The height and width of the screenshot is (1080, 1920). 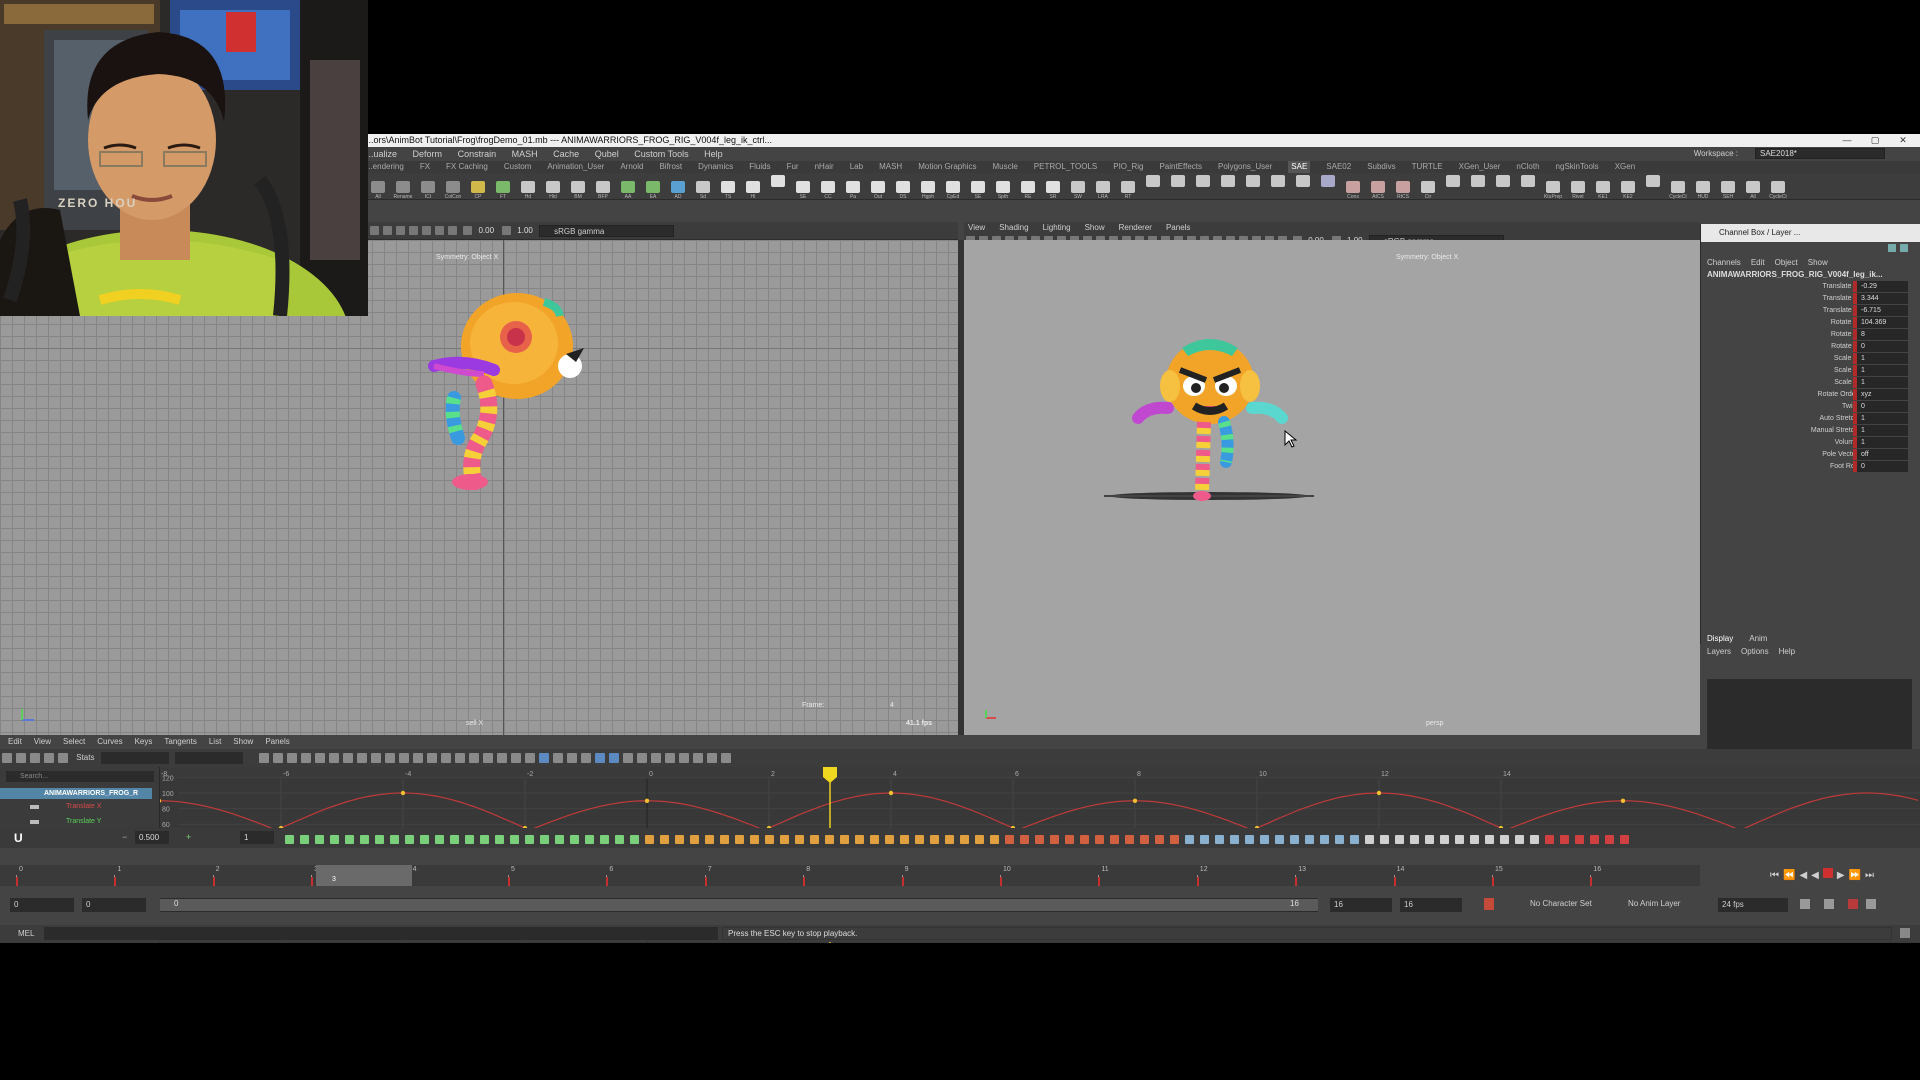 I want to click on layer-menu-help: Help, so click(x=1787, y=651).